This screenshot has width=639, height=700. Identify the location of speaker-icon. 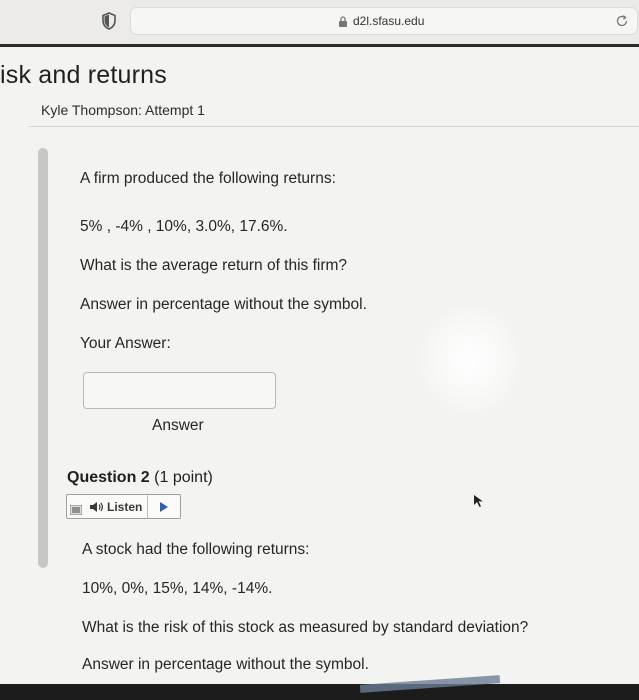
(96, 507).